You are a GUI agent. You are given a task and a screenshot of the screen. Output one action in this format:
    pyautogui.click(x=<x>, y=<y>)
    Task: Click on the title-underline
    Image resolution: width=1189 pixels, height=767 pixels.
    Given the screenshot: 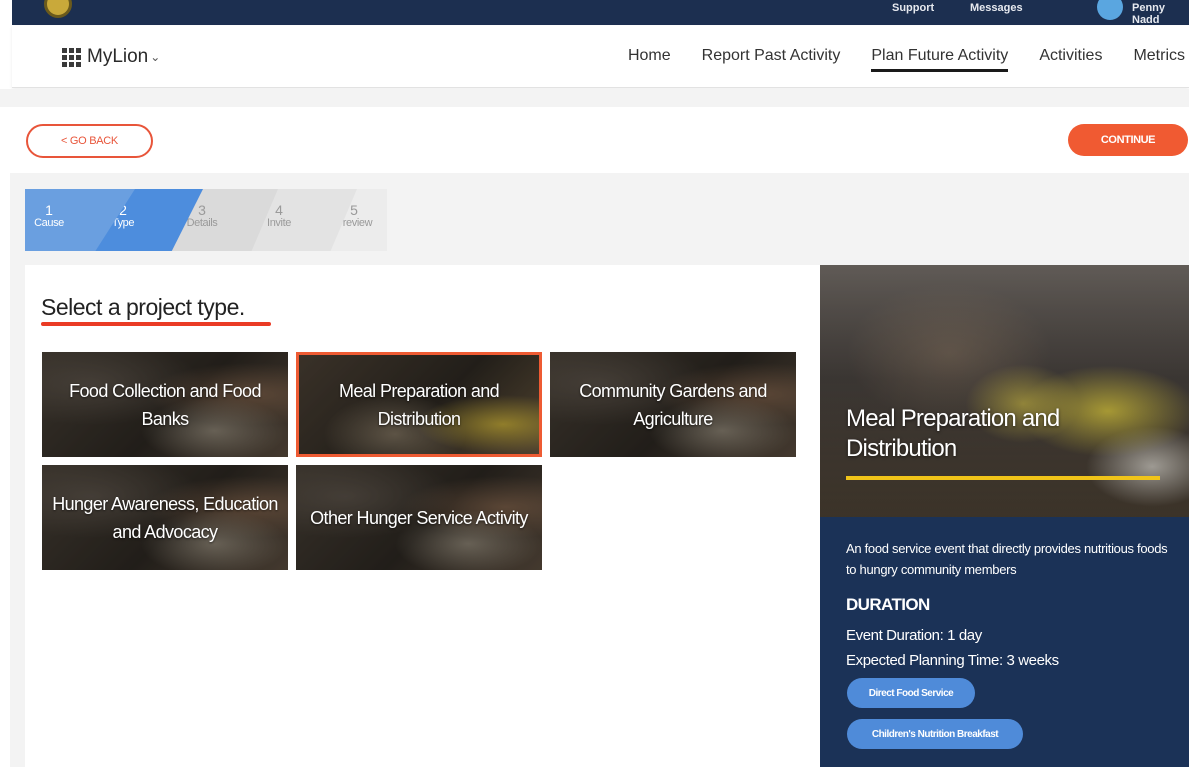 What is the action you would take?
    pyautogui.click(x=156, y=324)
    